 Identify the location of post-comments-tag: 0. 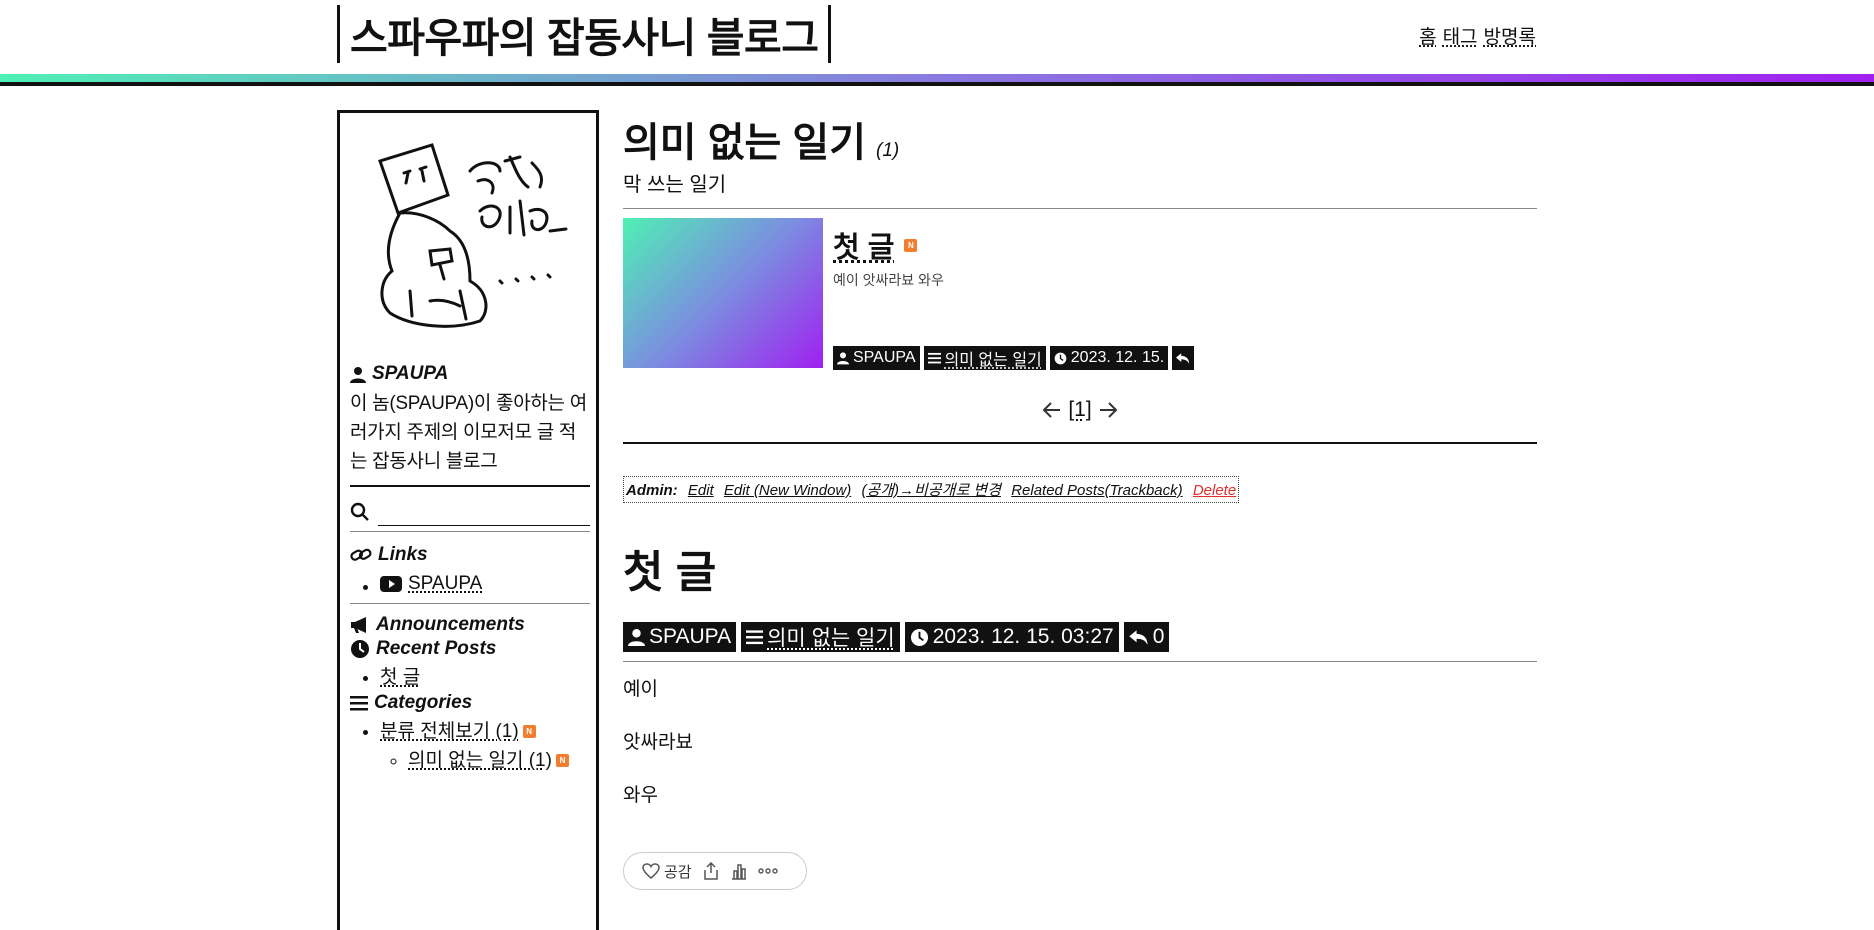
(1146, 637).